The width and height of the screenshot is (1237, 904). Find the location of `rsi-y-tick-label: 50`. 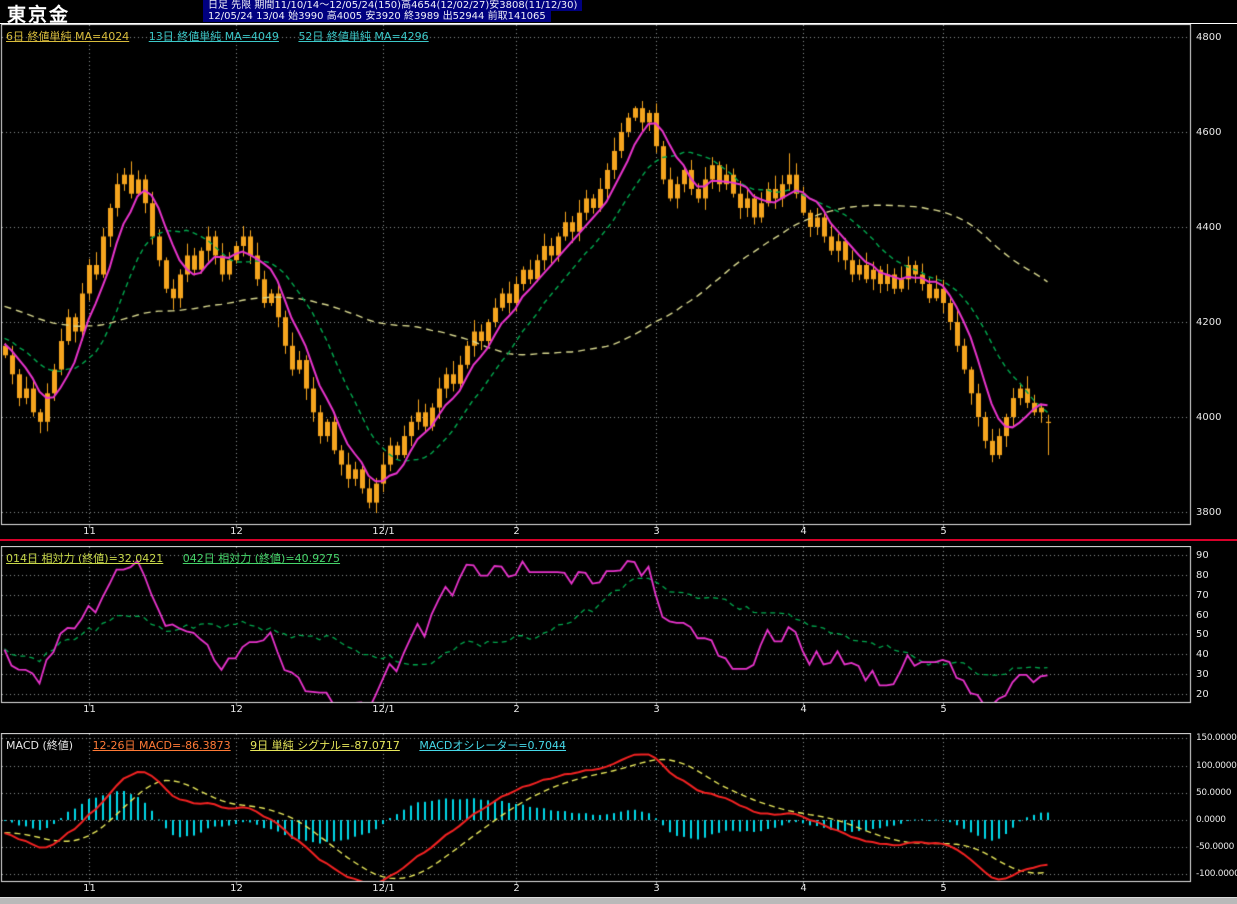

rsi-y-tick-label: 50 is located at coordinates (1202, 634).